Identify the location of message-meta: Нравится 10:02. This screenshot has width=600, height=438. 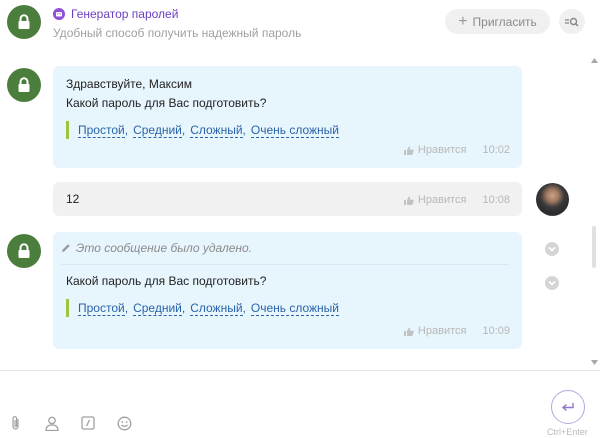
(456, 150).